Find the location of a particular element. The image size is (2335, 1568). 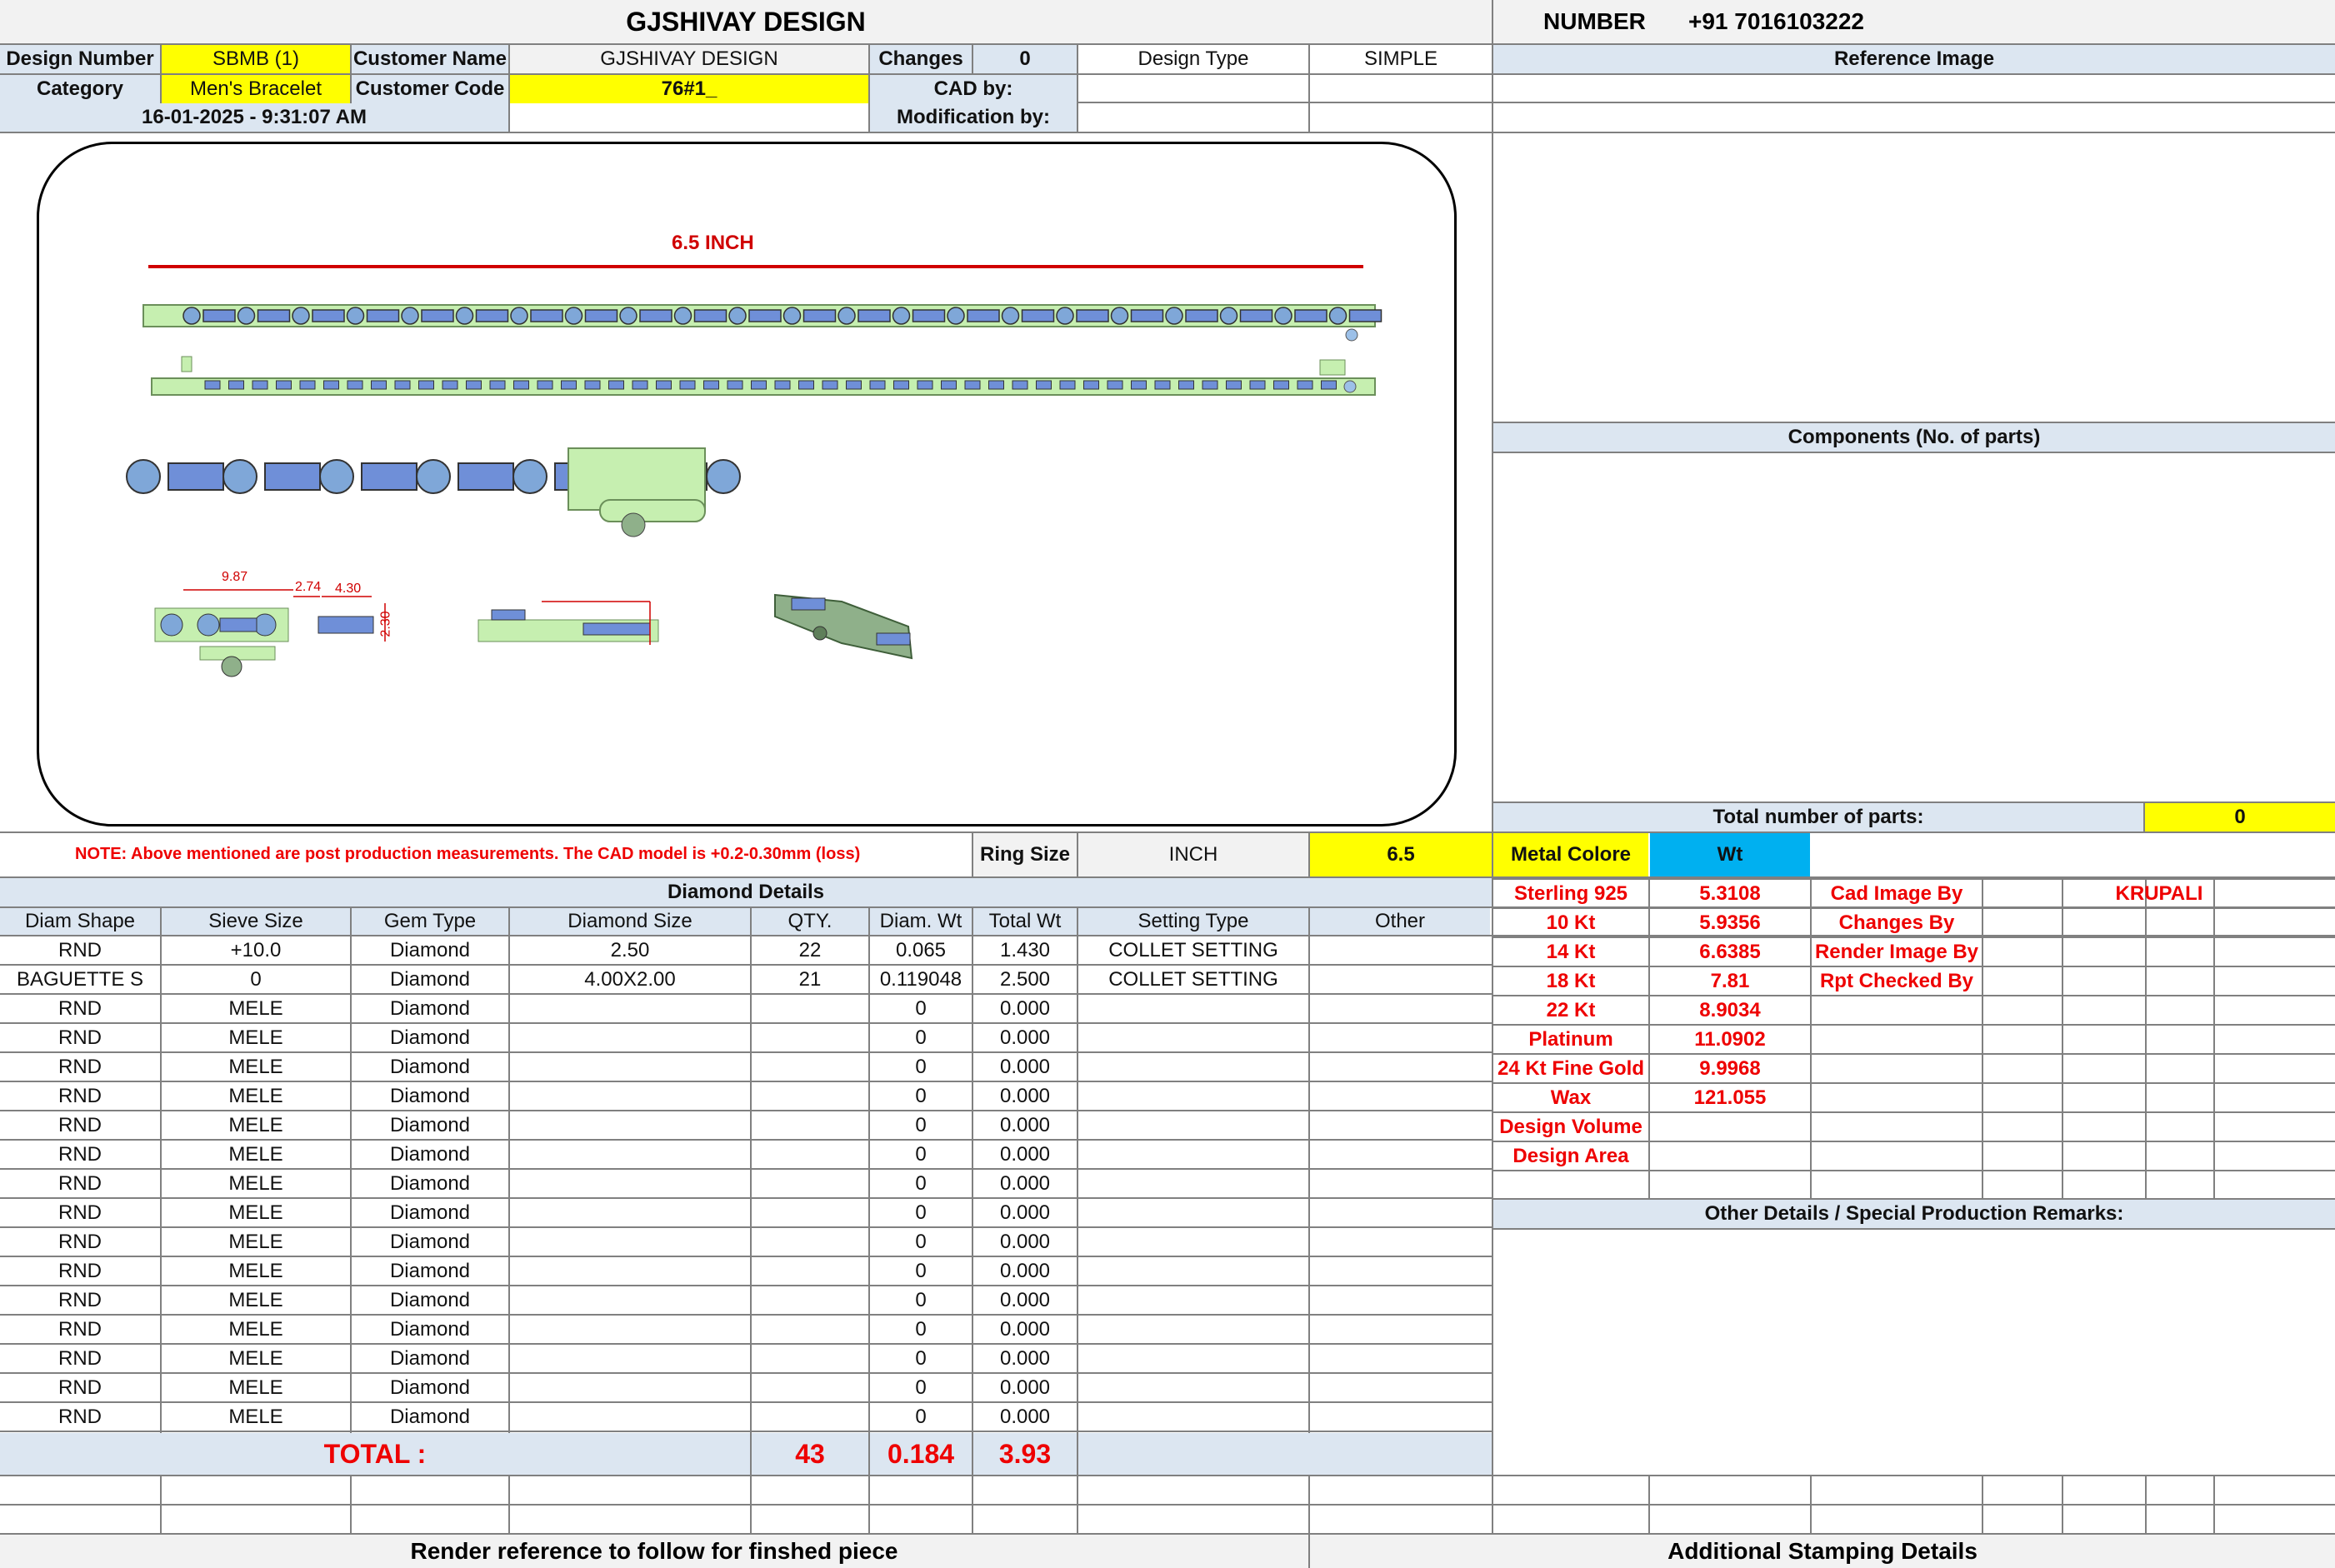

components-label: Components (No. of parts) is located at coordinates (1914, 437).